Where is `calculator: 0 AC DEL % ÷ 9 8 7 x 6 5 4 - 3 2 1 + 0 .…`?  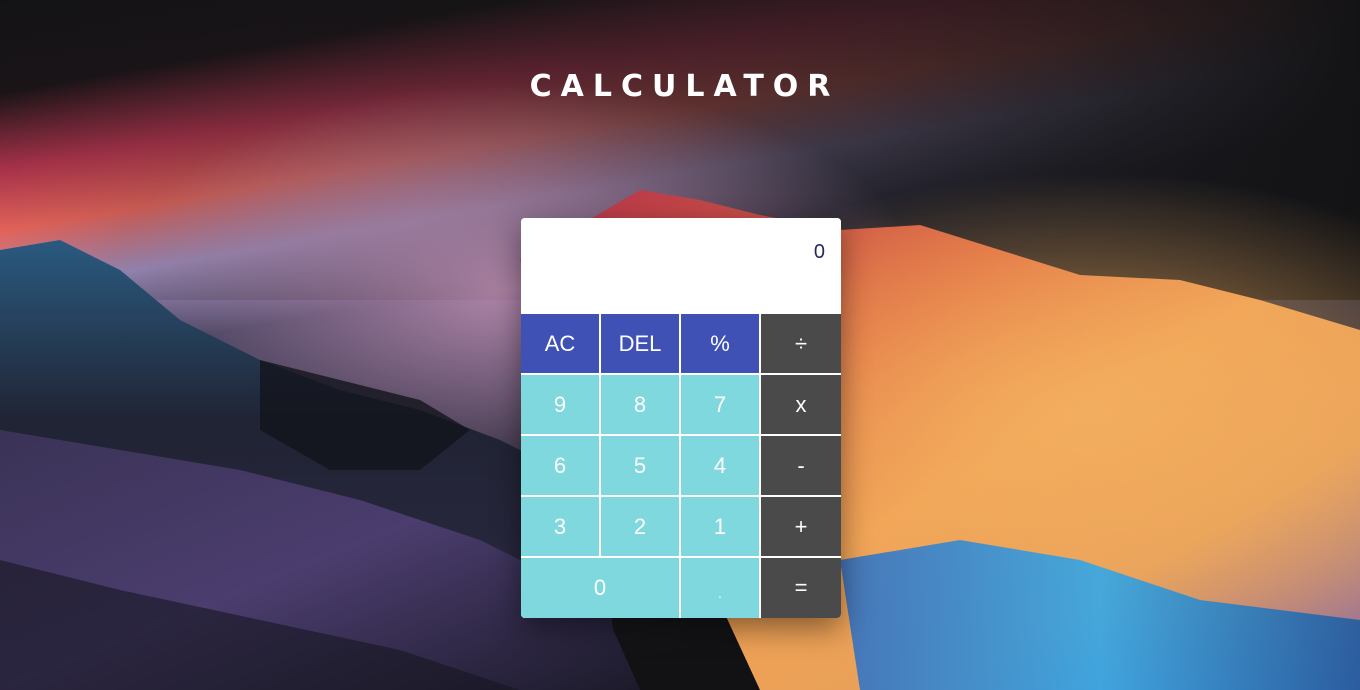 calculator: 0 AC DEL % ÷ 9 8 7 x 6 5 4 - 3 2 1 + 0 .… is located at coordinates (681, 418).